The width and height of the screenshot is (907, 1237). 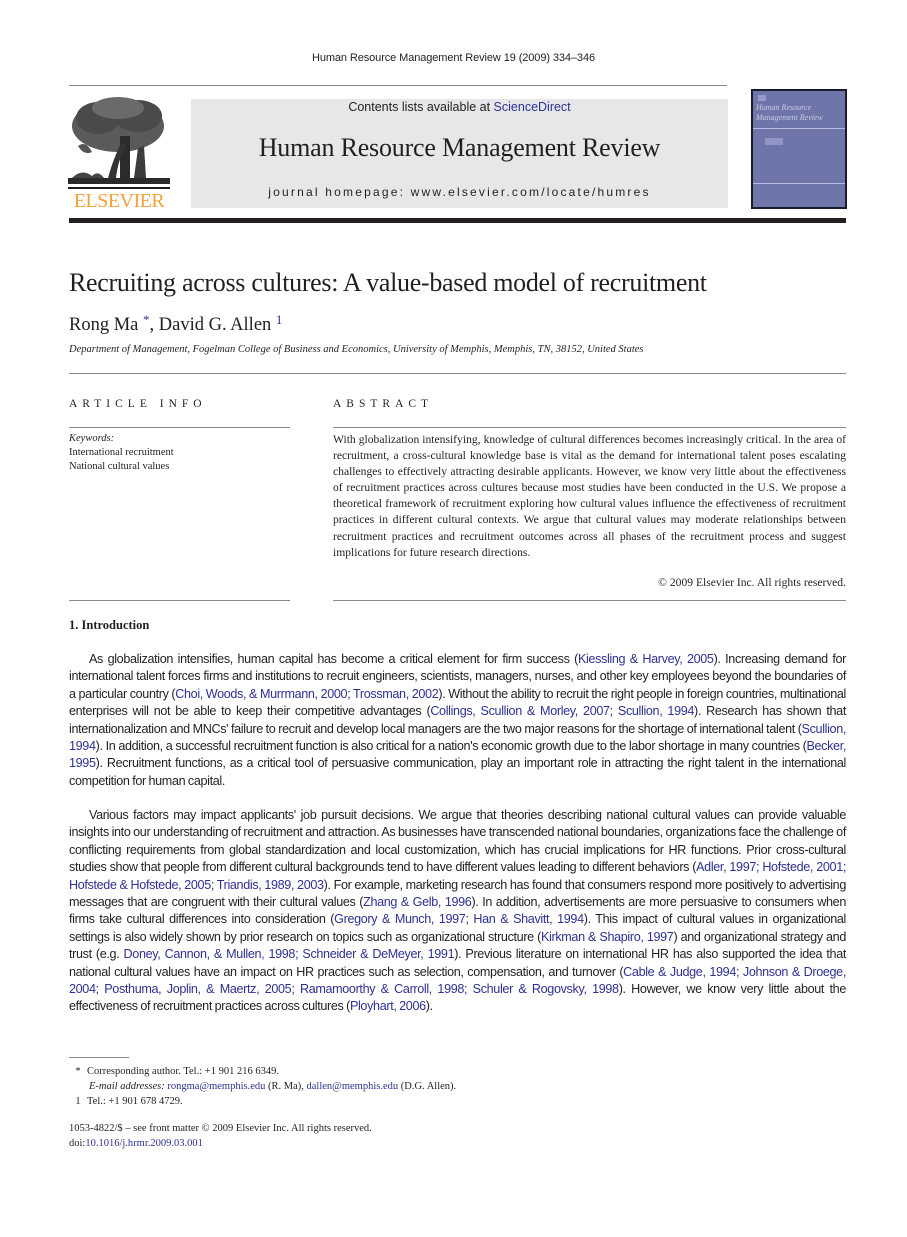 What do you see at coordinates (459, 147) in the screenshot?
I see `journal-title: Human Resource Management Review` at bounding box center [459, 147].